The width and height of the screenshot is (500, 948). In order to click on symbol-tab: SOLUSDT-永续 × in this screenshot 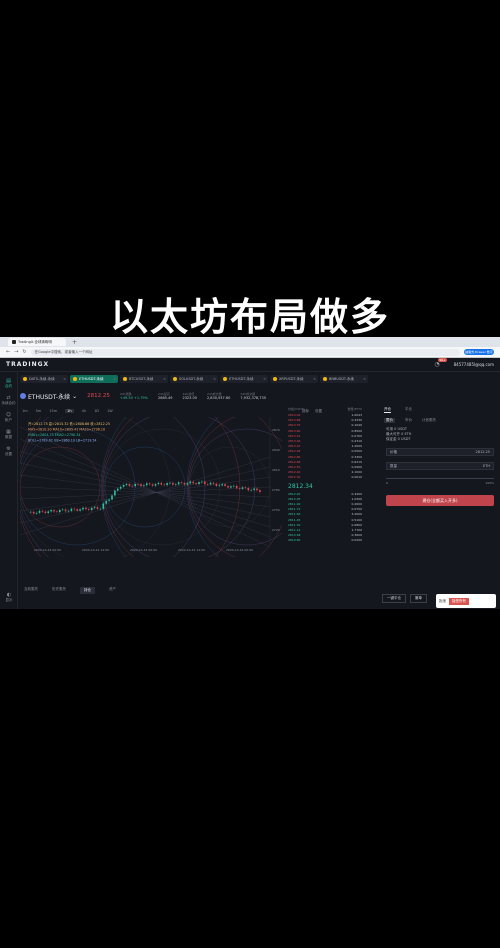, I will do `click(194, 379)`.